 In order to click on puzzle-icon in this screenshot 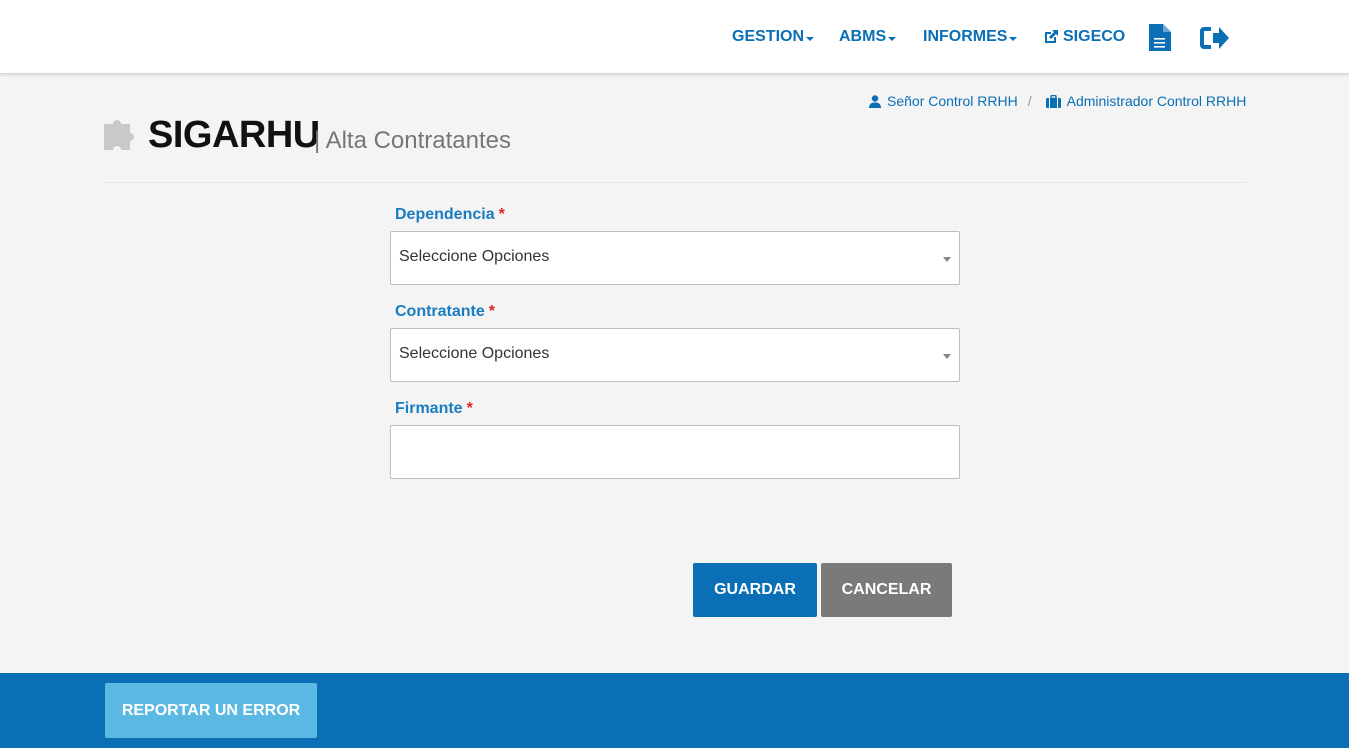, I will do `click(122, 135)`.